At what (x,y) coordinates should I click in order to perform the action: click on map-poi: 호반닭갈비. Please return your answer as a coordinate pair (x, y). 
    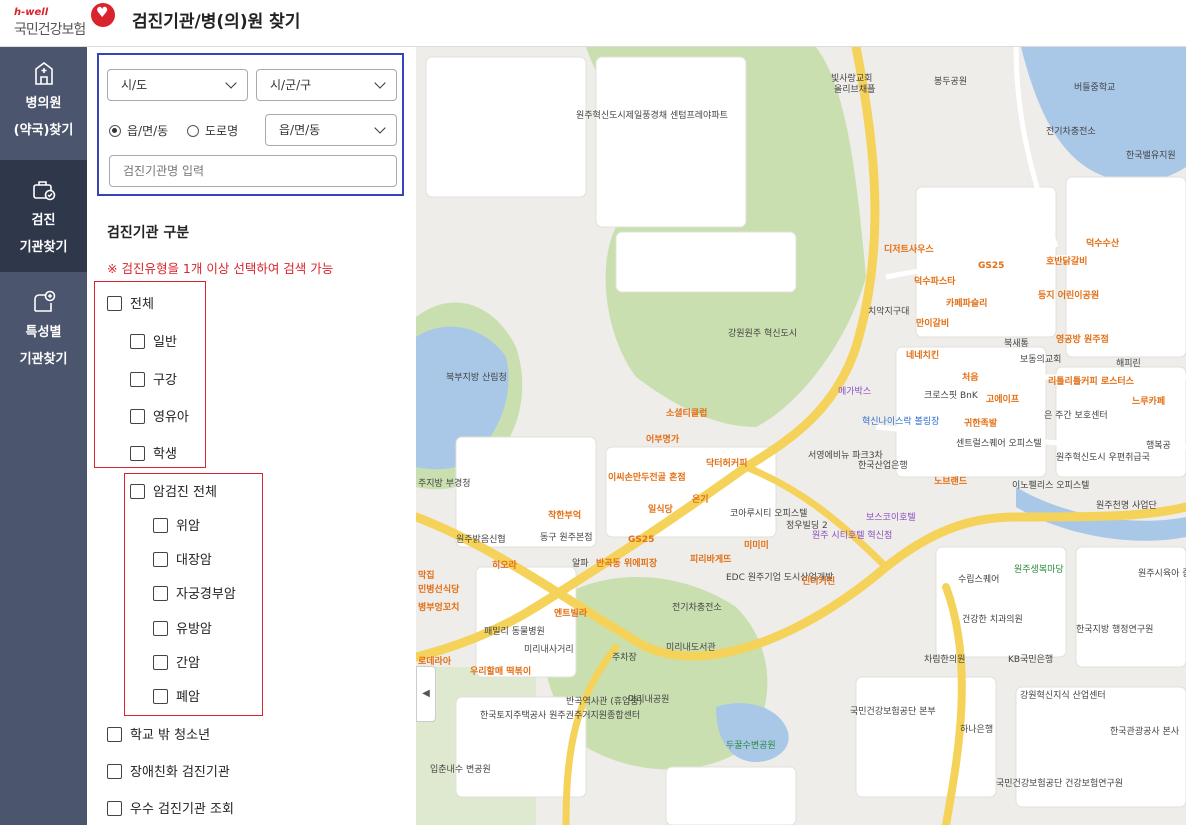
    Looking at the image, I should click on (1066, 262).